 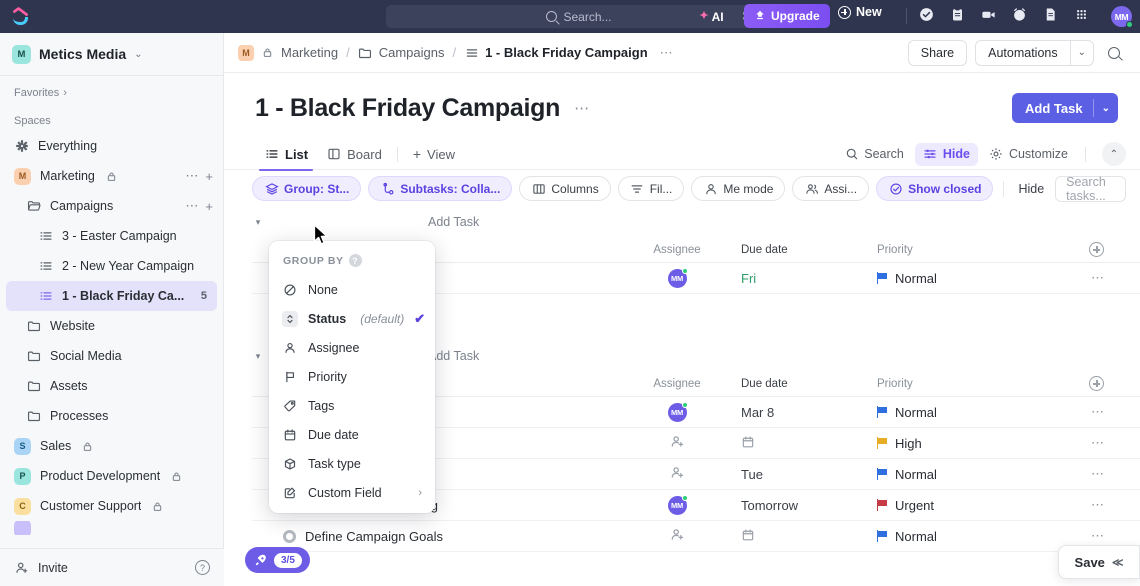 I want to click on status-dot-icon, so click(x=289, y=536).